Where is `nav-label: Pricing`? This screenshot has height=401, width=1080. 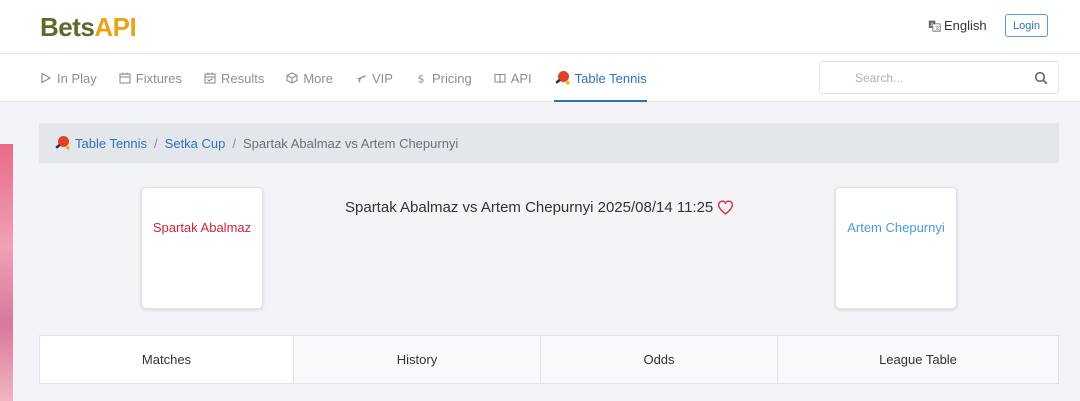 nav-label: Pricing is located at coordinates (451, 78).